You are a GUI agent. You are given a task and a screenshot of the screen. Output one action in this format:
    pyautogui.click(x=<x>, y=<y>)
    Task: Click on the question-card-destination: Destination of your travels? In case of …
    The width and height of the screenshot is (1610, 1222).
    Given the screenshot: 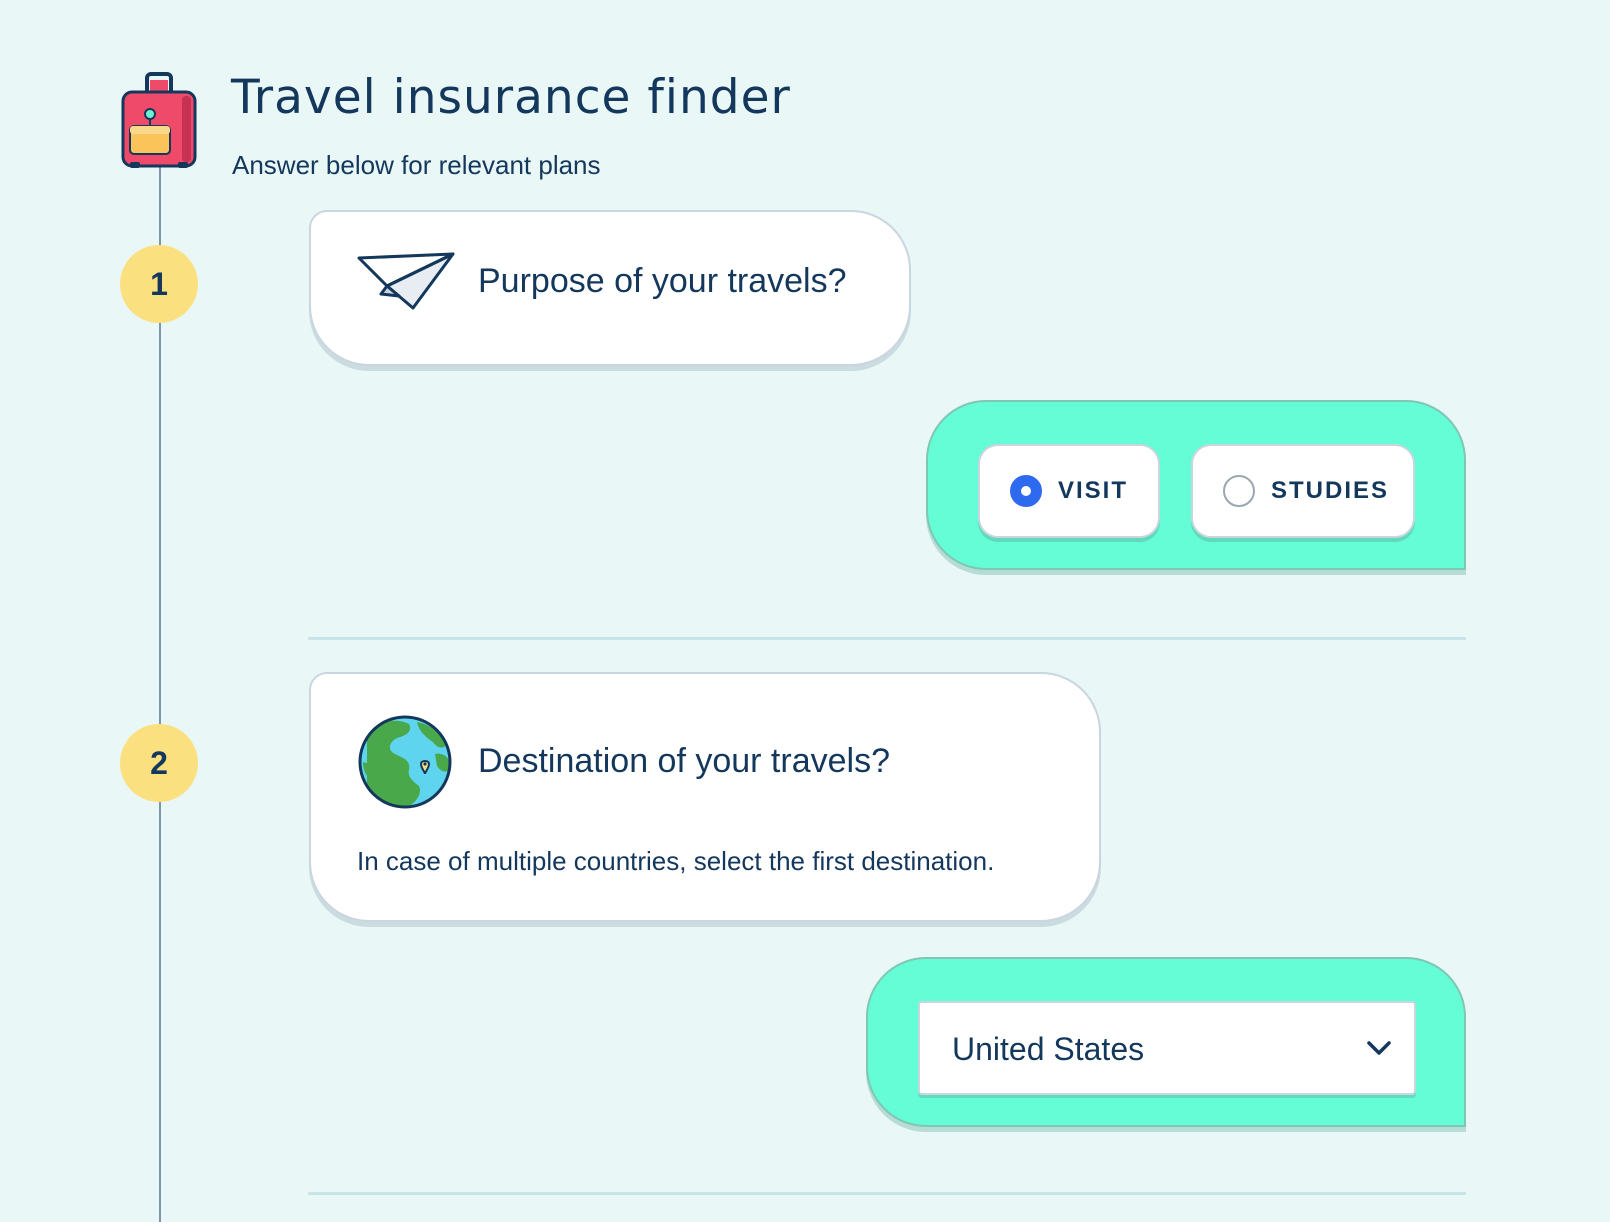 What is the action you would take?
    pyautogui.click(x=705, y=797)
    